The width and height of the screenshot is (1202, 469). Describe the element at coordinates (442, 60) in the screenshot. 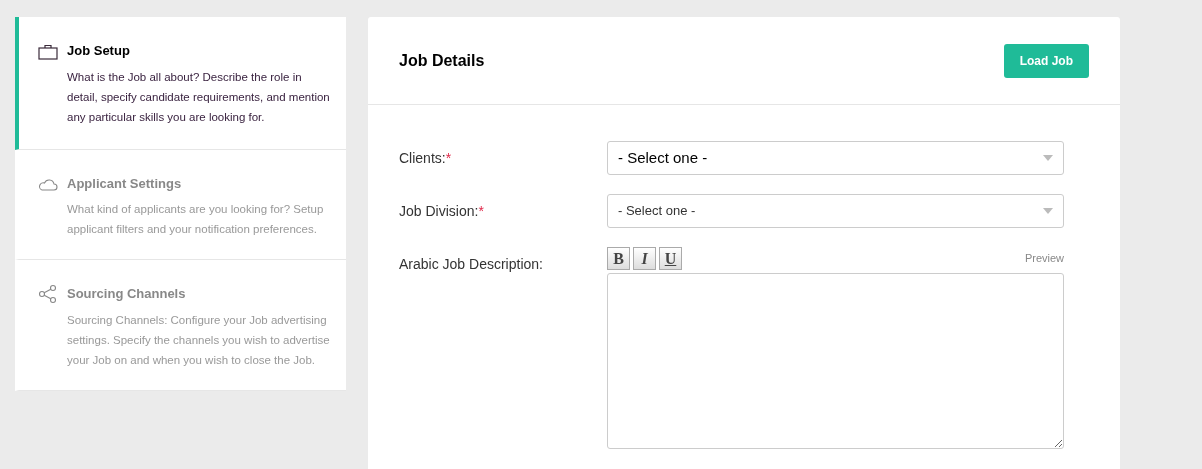

I see `panel-title: Job Details` at that location.